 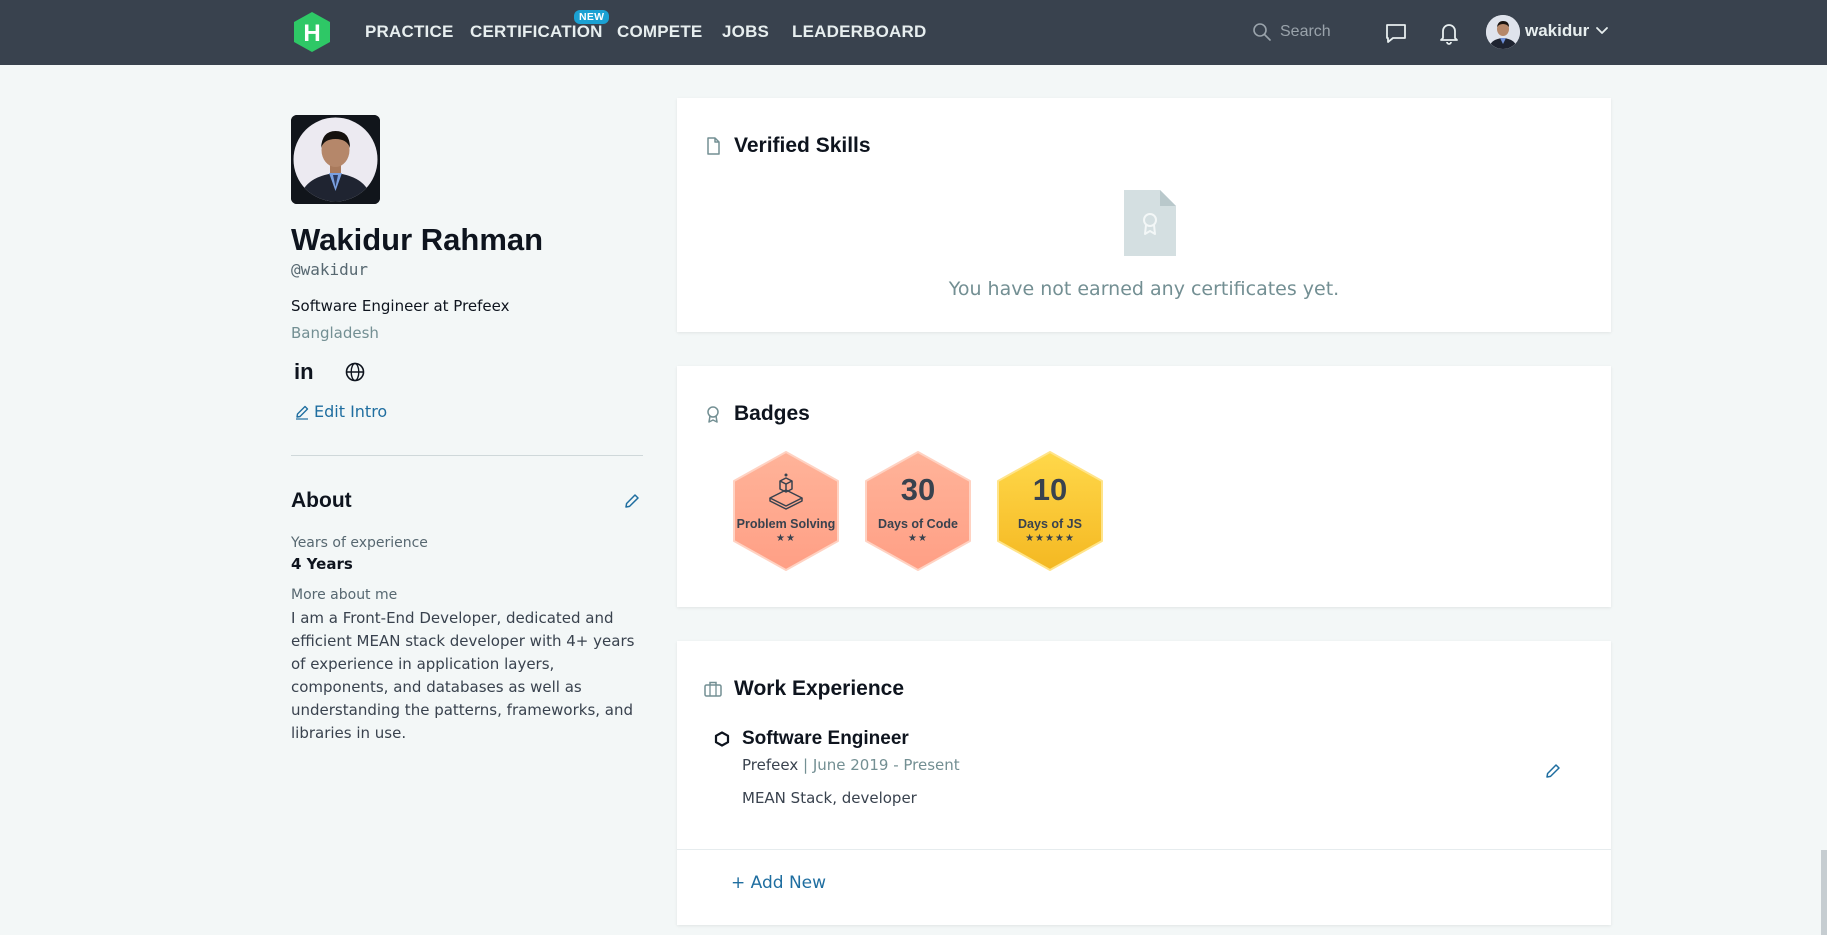 What do you see at coordinates (786, 491) in the screenshot?
I see `problem-solving-icon` at bounding box center [786, 491].